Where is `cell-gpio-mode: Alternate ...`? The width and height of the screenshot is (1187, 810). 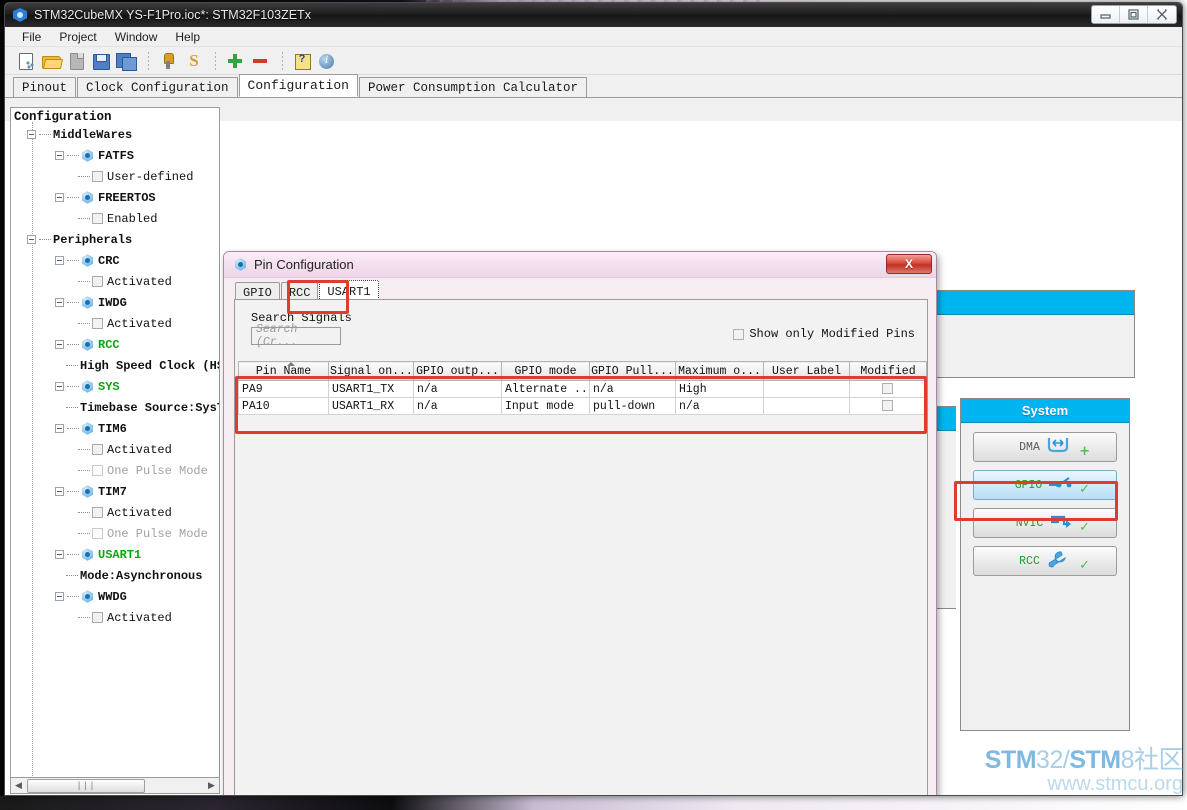
cell-gpio-mode: Alternate ... is located at coordinates (545, 389).